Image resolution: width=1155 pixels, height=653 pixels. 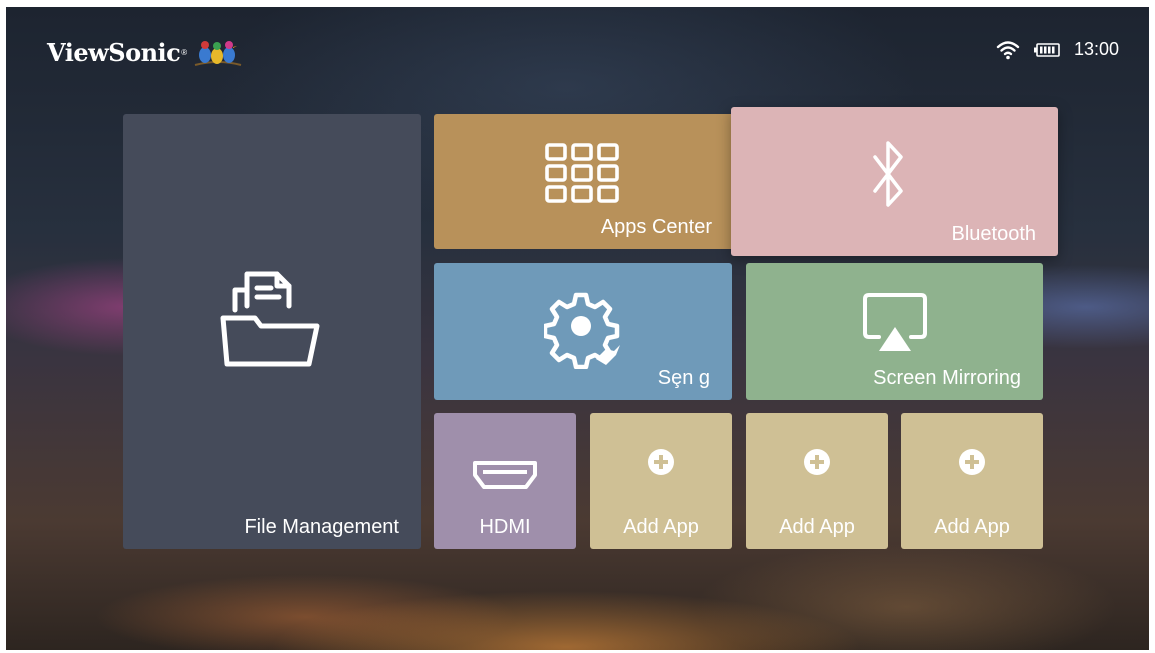 I want to click on gear-icon, so click(x=582, y=330).